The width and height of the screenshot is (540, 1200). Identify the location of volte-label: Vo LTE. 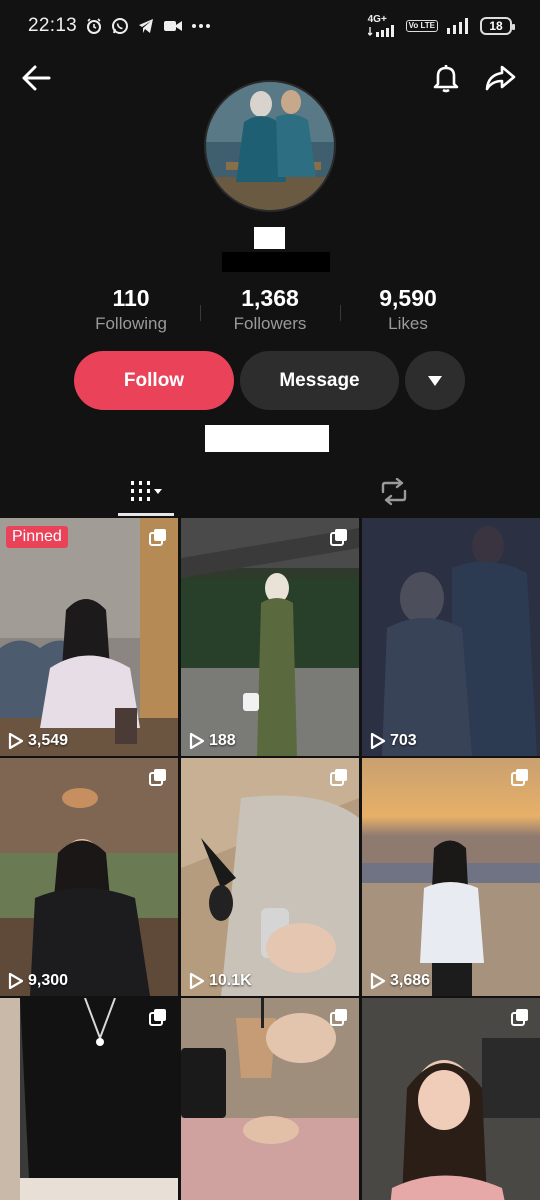
(421, 26).